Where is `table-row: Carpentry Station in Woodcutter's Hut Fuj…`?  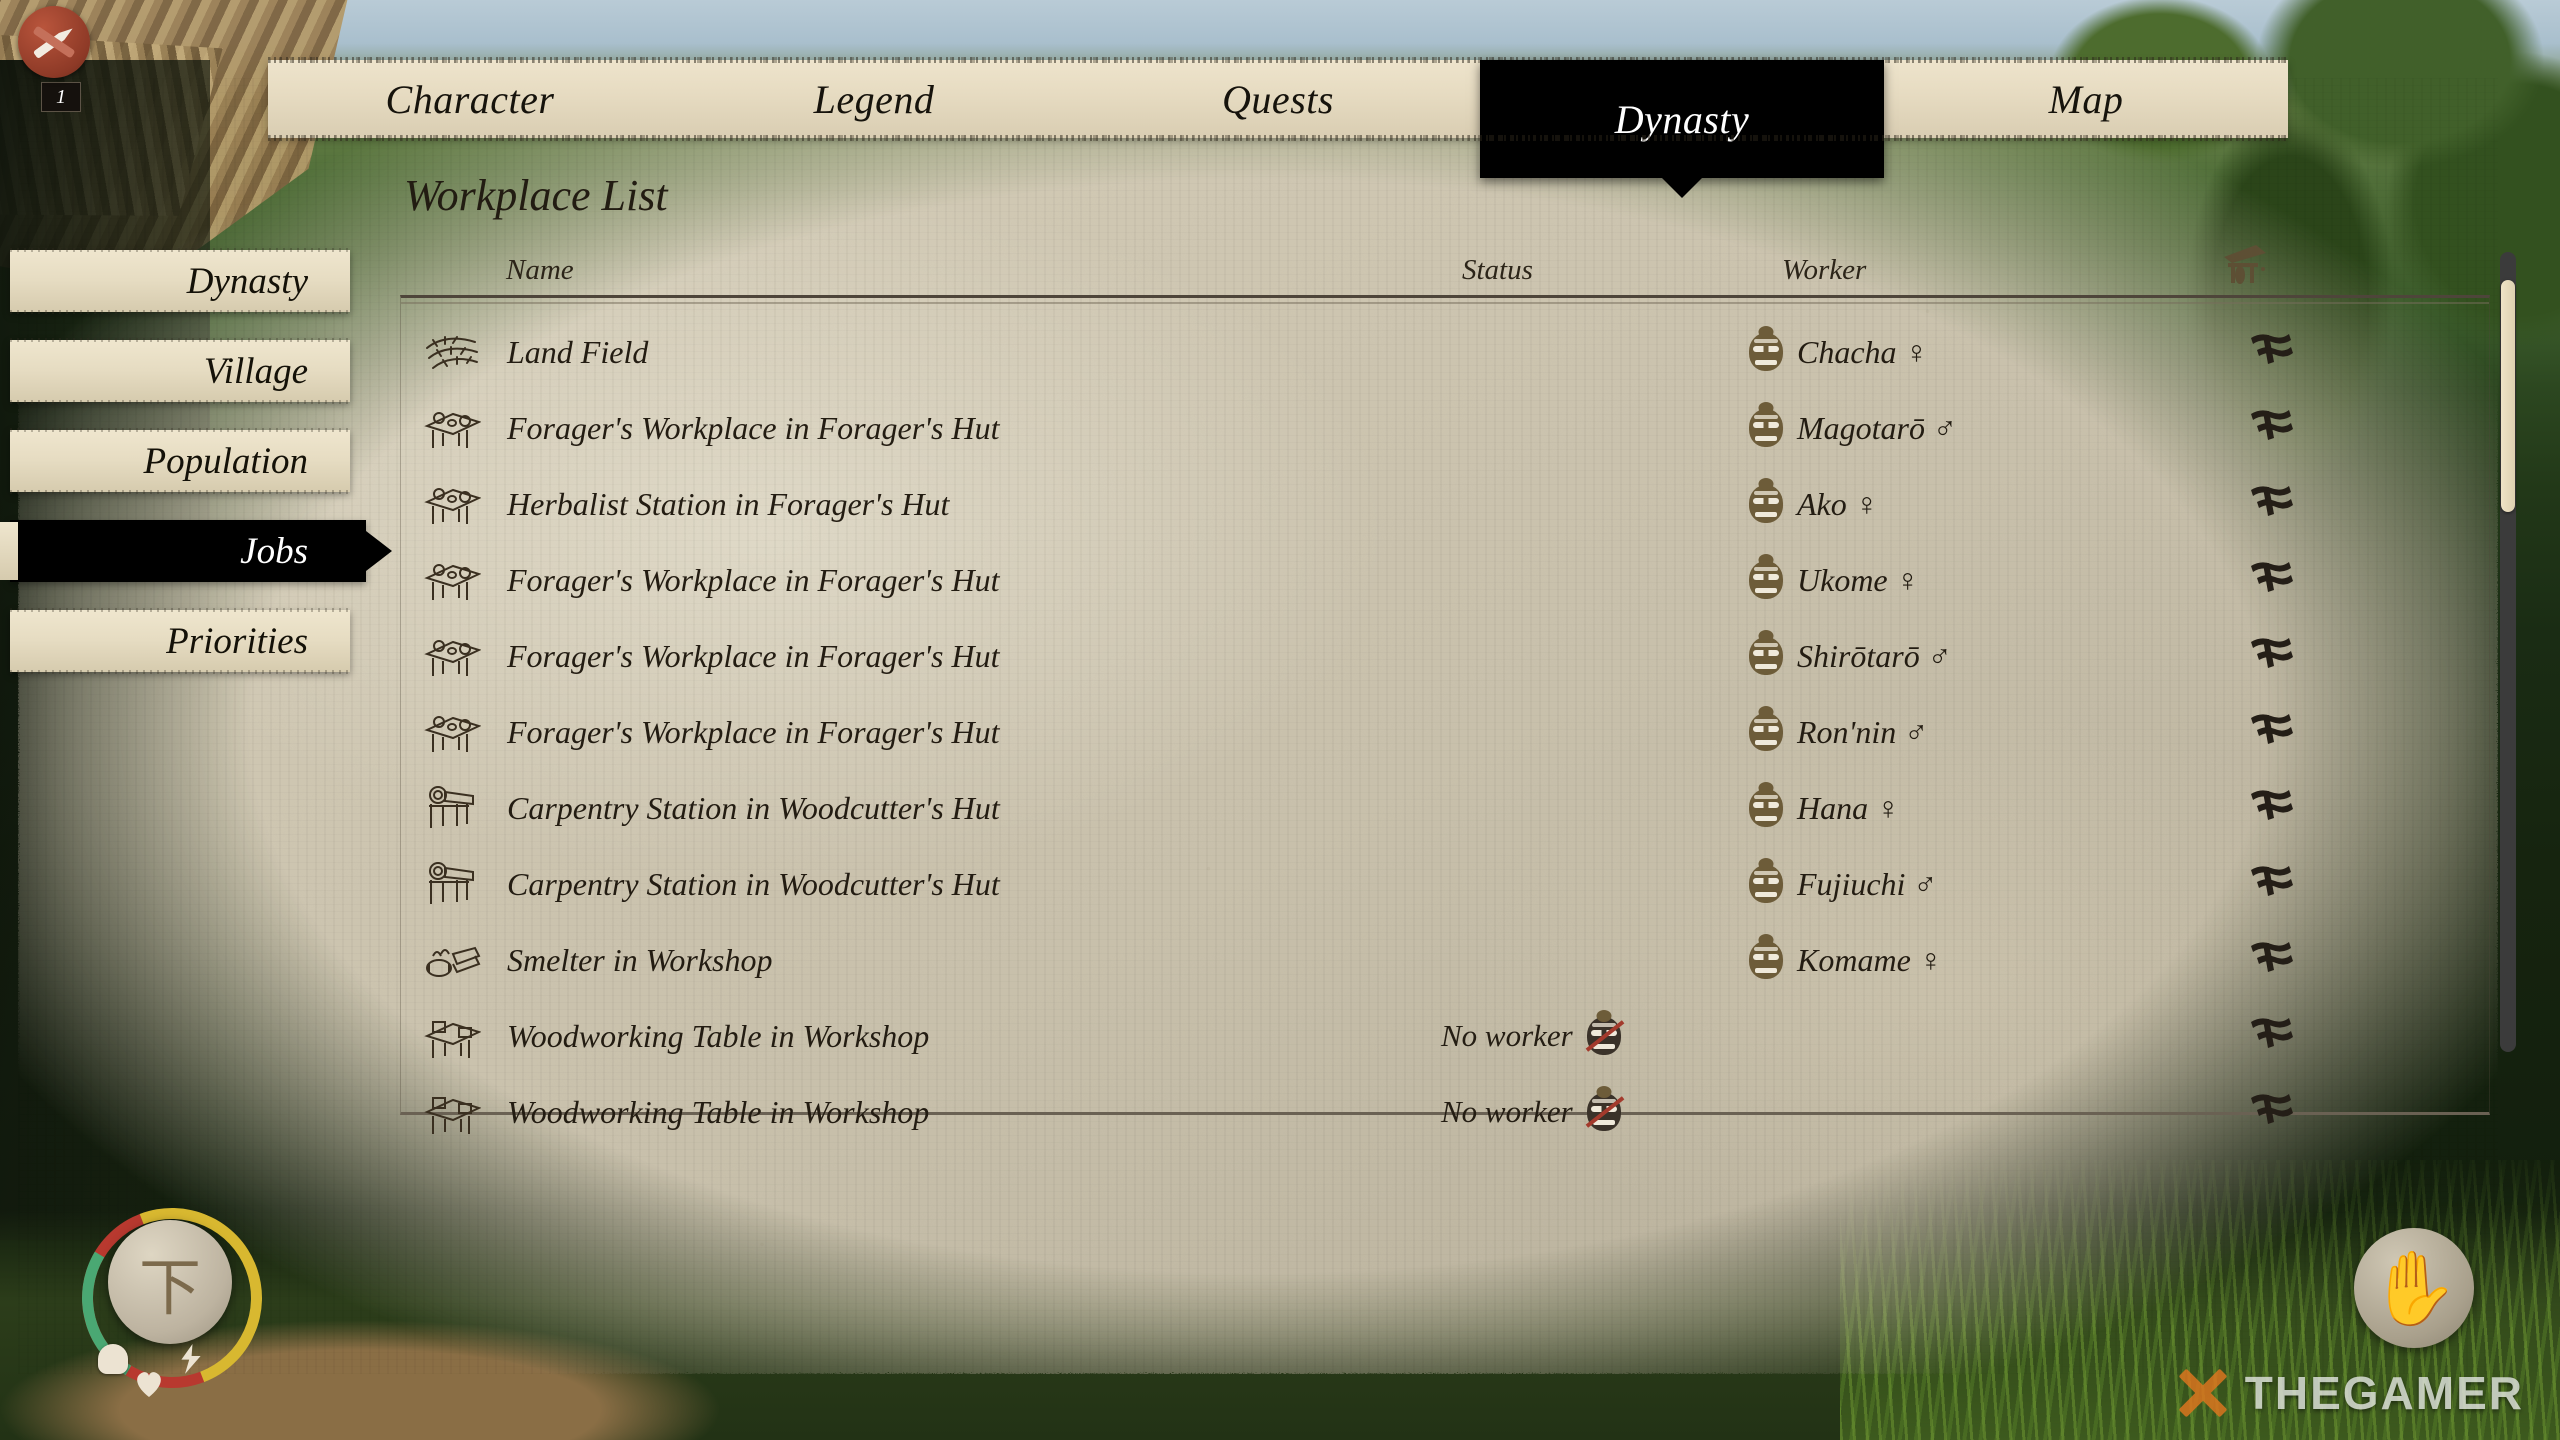 table-row: Carpentry Station in Woodcutter's Hut Fuj… is located at coordinates (1445, 884).